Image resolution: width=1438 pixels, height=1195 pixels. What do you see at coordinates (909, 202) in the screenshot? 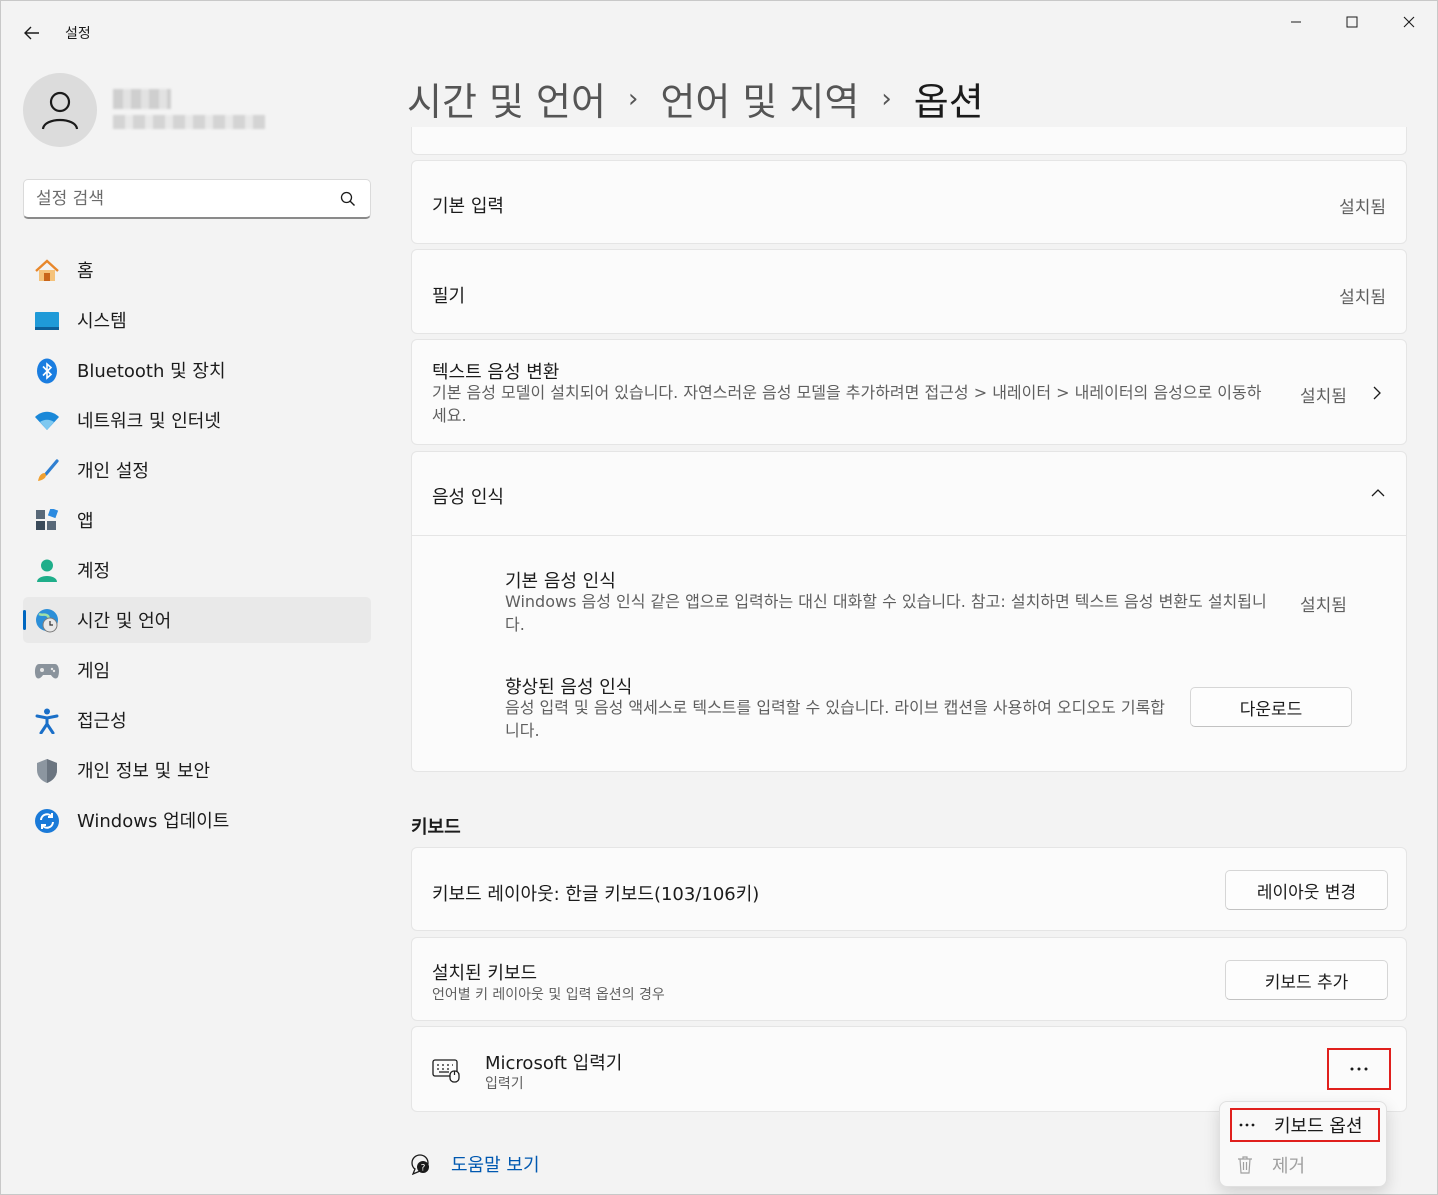
I see `feature-basic-input: 기본 입력 설치됨` at bounding box center [909, 202].